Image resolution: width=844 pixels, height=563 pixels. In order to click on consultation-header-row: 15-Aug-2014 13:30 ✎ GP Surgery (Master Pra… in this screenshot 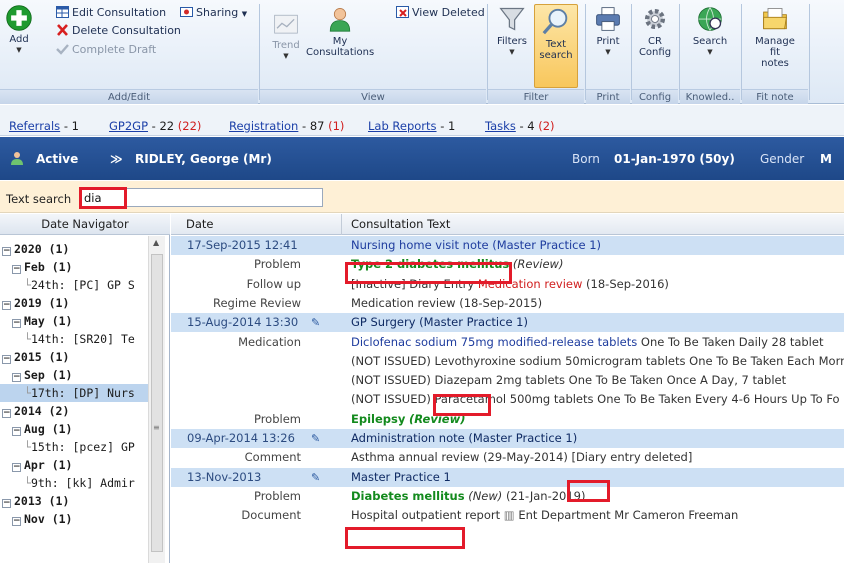, I will do `click(507, 323)`.